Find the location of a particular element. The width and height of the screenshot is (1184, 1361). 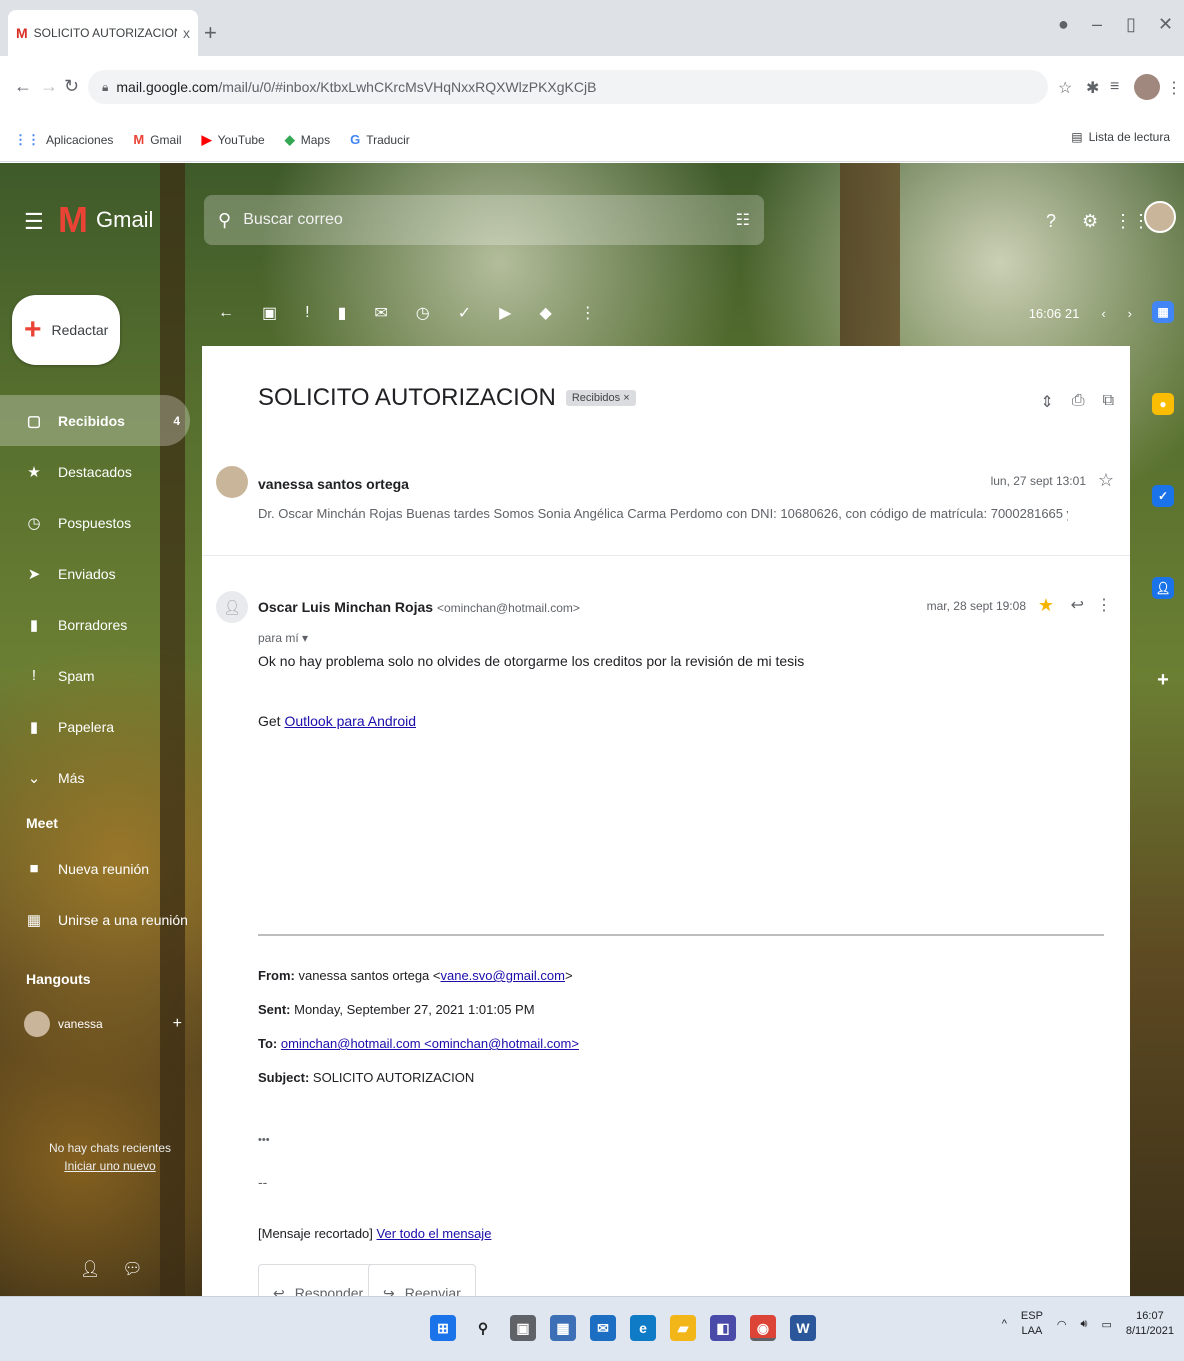

youtube-icon: ▶ is located at coordinates (206, 139).